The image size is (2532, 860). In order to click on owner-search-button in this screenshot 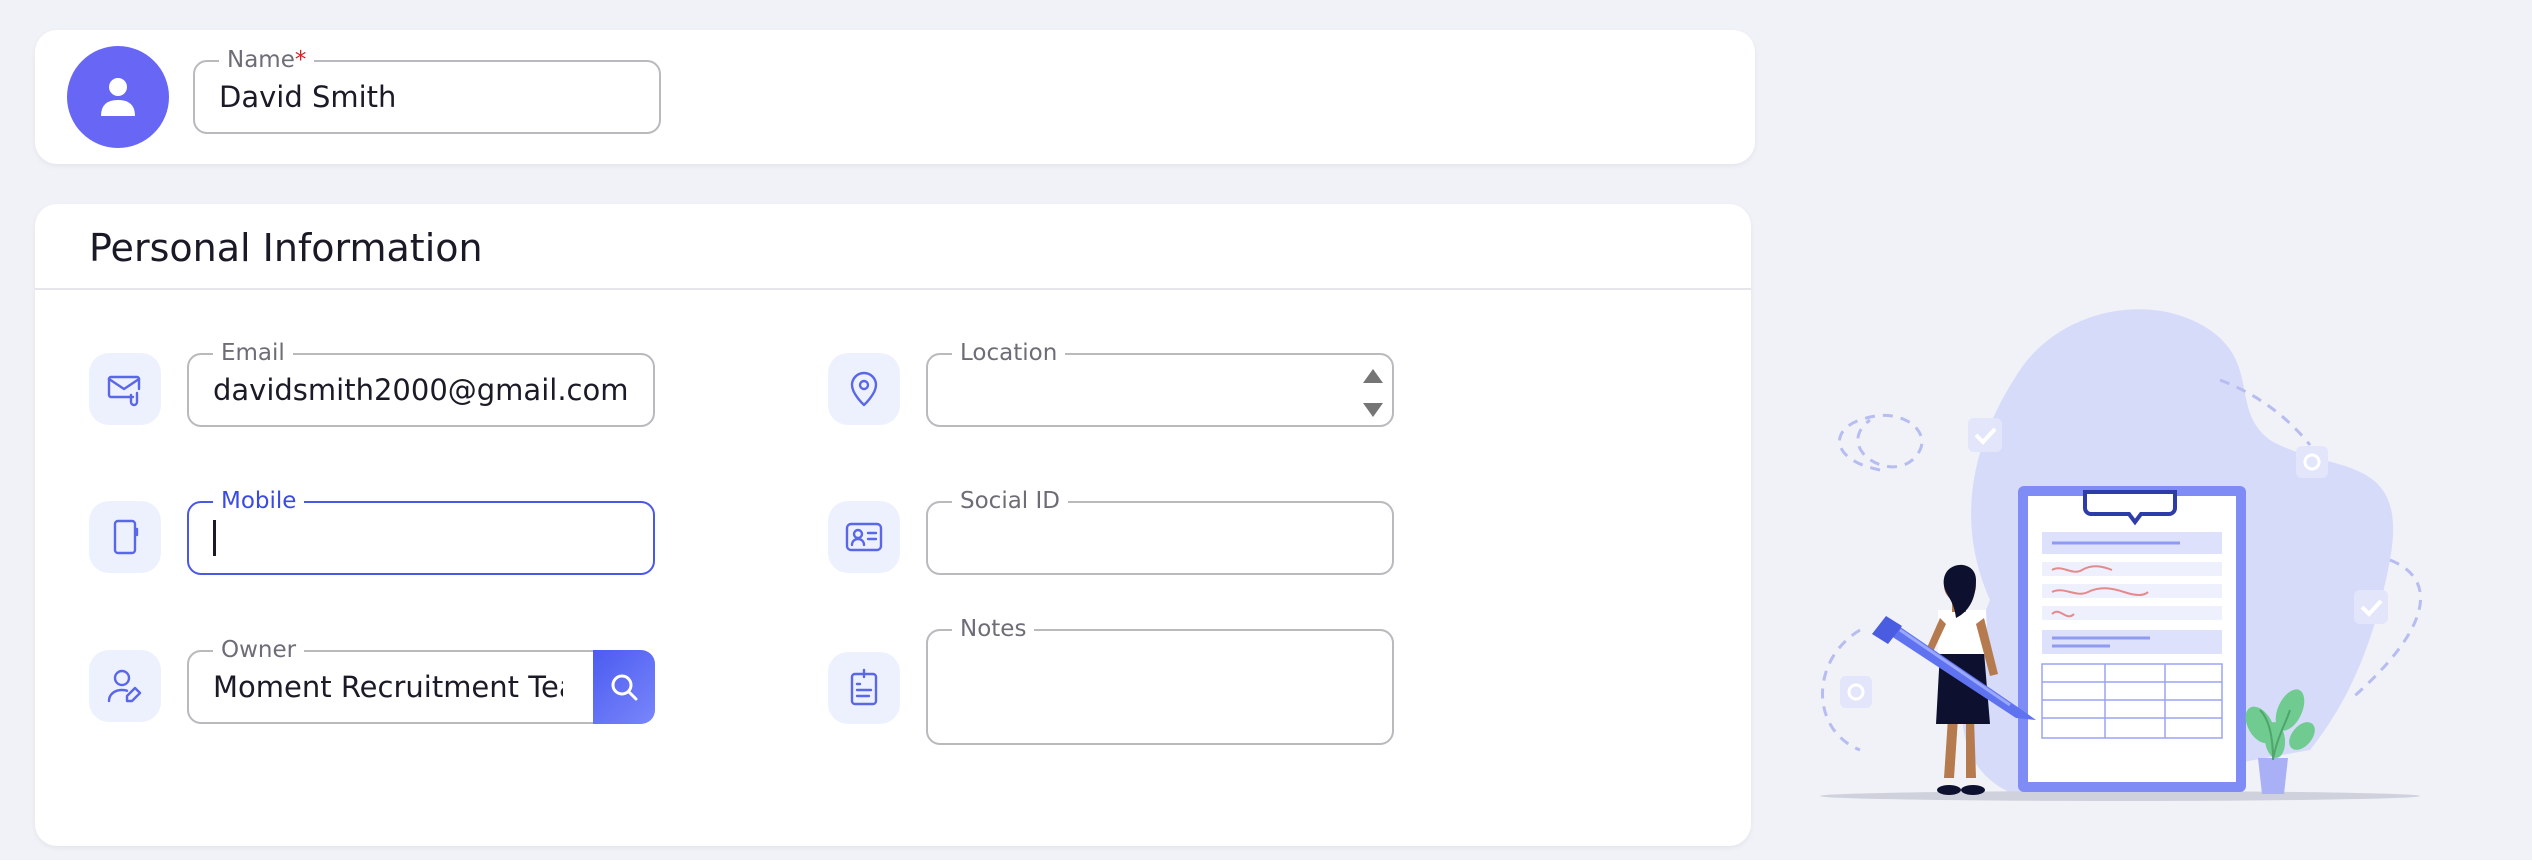, I will do `click(624, 687)`.